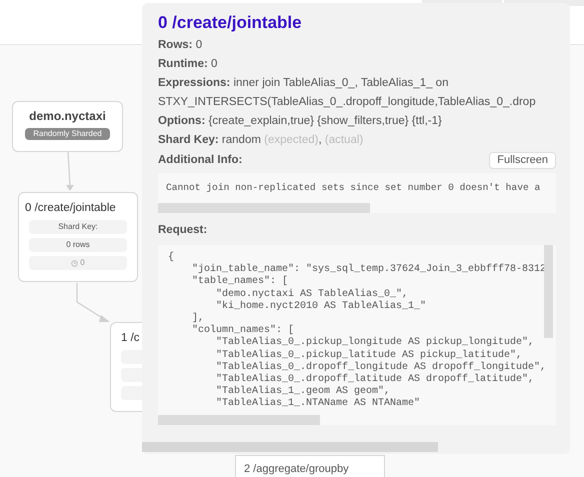 The height and width of the screenshot is (477, 584). I want to click on runtime-text: 0, so click(82, 263).